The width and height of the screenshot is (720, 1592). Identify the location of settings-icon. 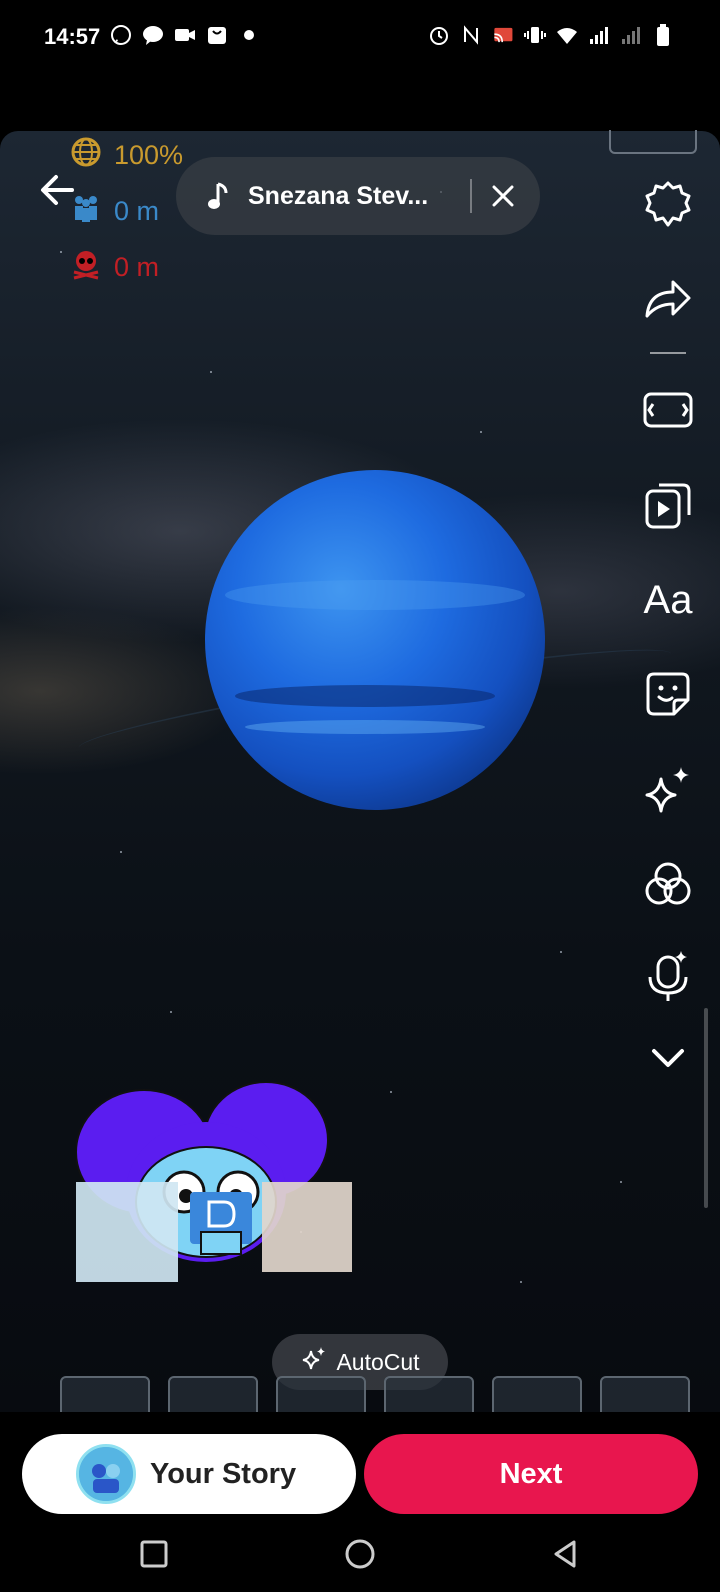
(668, 204).